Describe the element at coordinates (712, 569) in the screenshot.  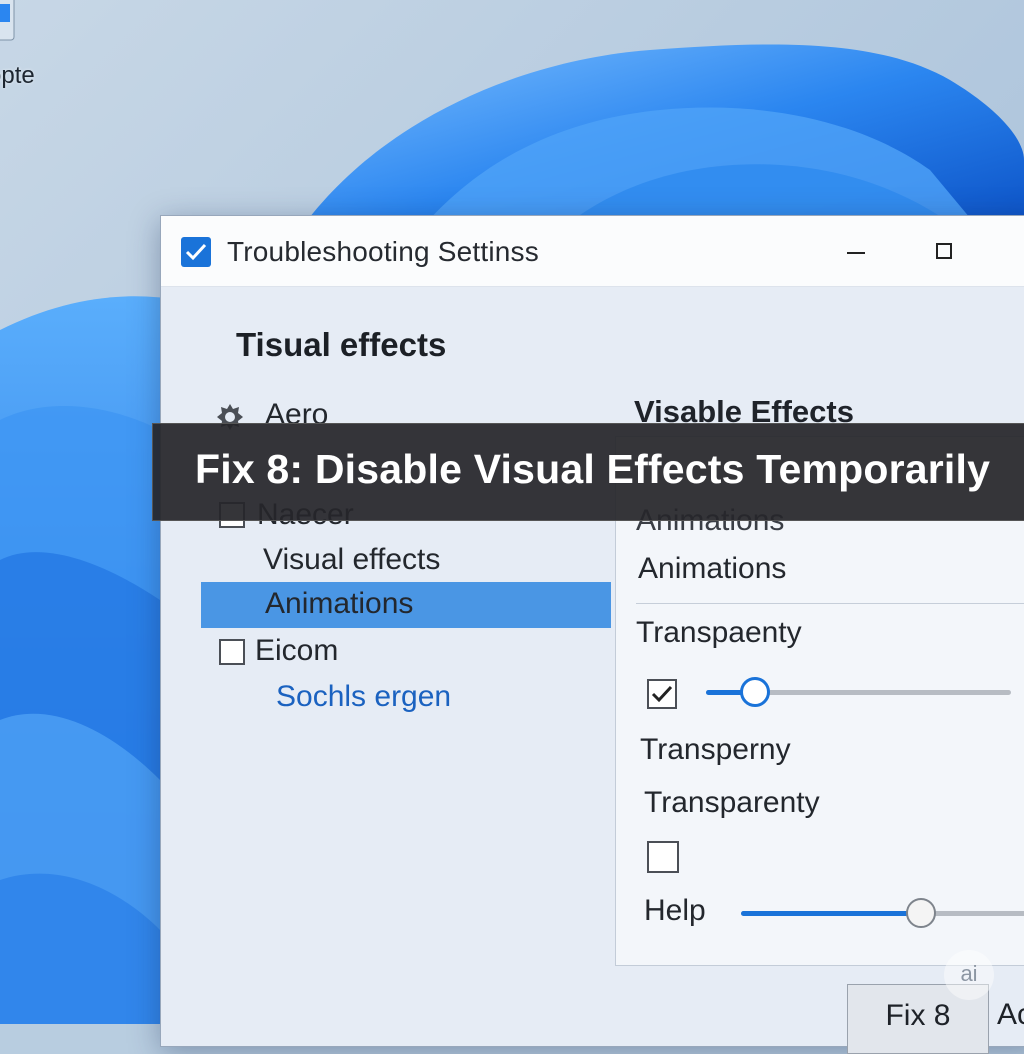
I see `animations-option-2: Animations` at that location.